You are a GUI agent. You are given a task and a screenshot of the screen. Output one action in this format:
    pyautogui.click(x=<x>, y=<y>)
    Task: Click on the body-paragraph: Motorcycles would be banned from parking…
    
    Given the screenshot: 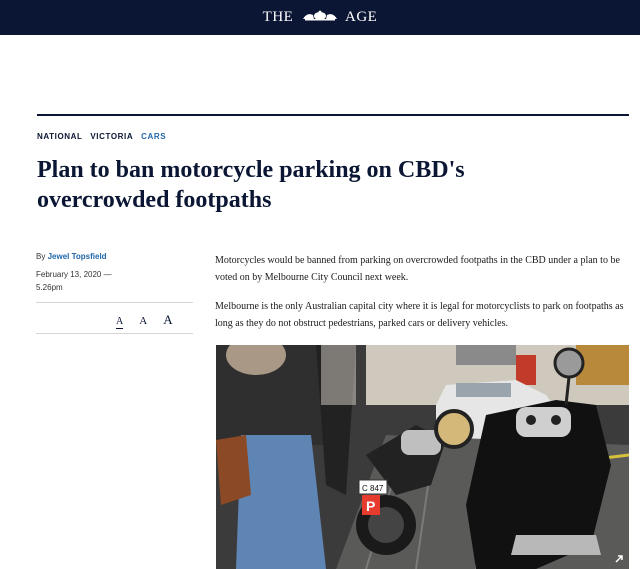 What is the action you would take?
    pyautogui.click(x=417, y=269)
    